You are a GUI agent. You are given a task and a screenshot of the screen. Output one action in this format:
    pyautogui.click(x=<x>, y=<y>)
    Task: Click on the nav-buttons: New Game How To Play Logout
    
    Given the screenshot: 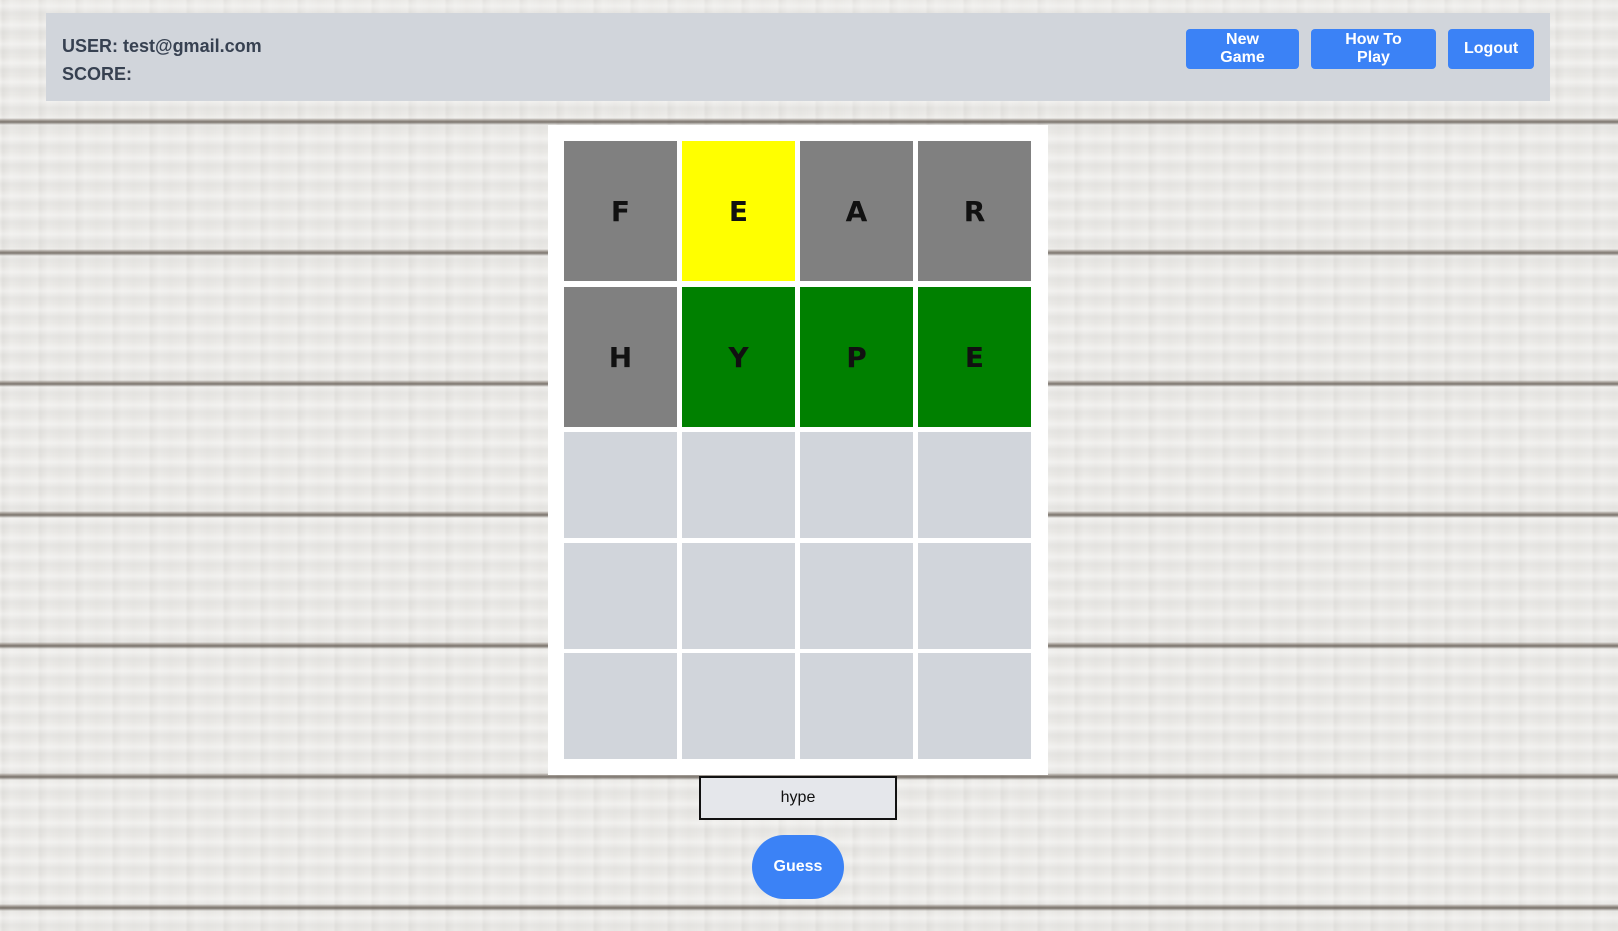 What is the action you would take?
    pyautogui.click(x=1360, y=49)
    